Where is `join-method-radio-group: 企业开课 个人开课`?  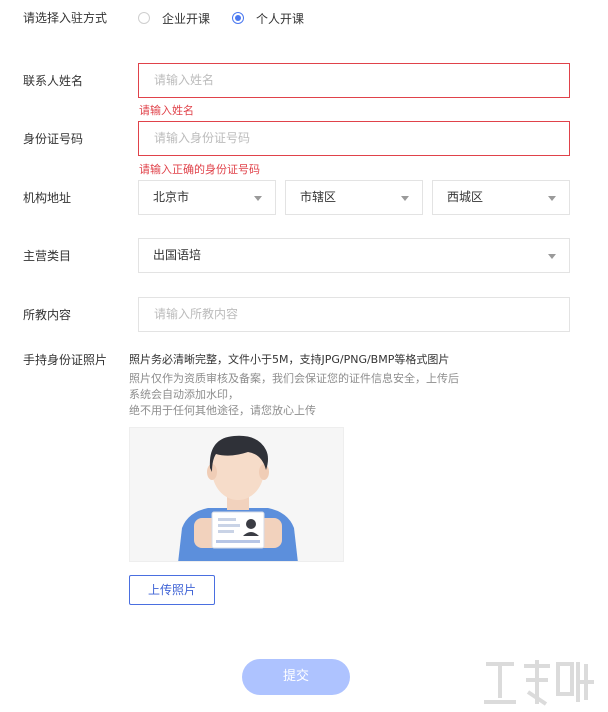
join-method-radio-group: 企业开课 个人开课 is located at coordinates (221, 18).